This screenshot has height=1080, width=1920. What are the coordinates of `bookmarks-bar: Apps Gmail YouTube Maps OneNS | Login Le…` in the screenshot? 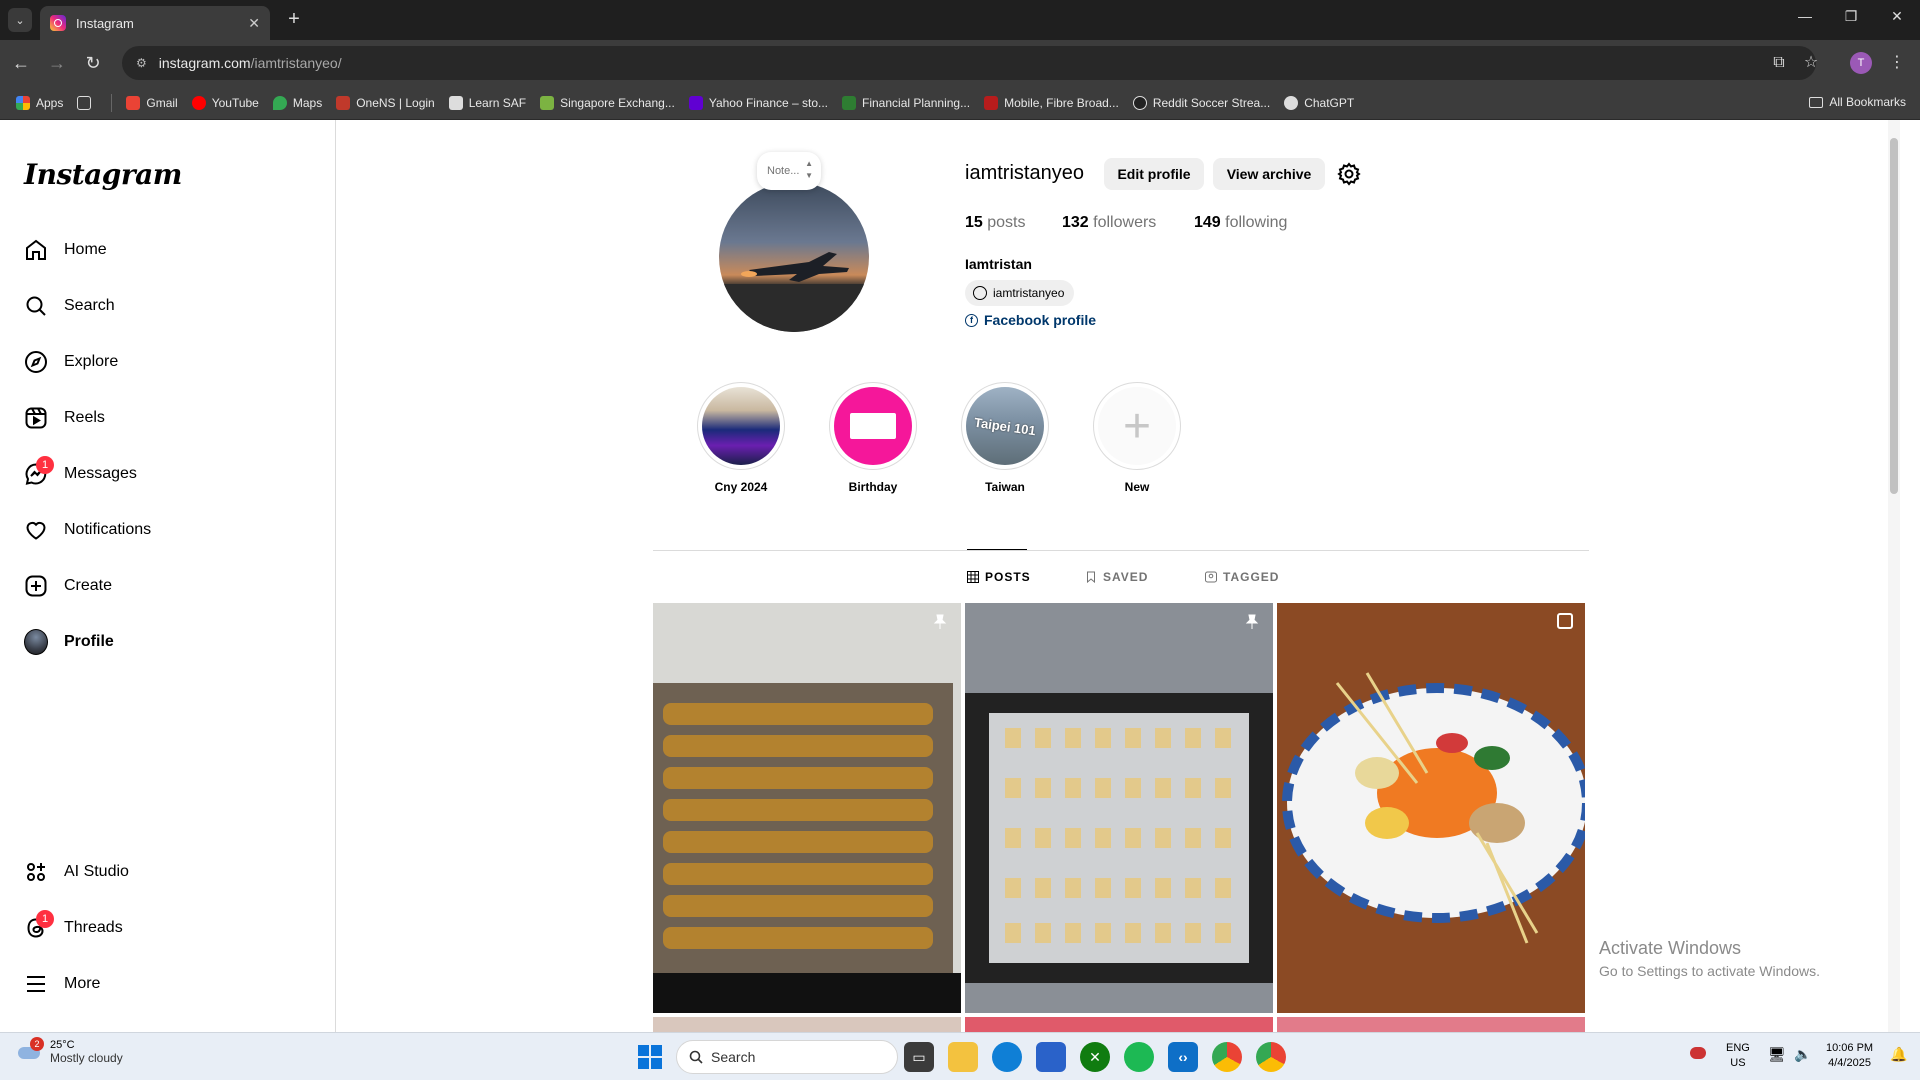 It's located at (960, 103).